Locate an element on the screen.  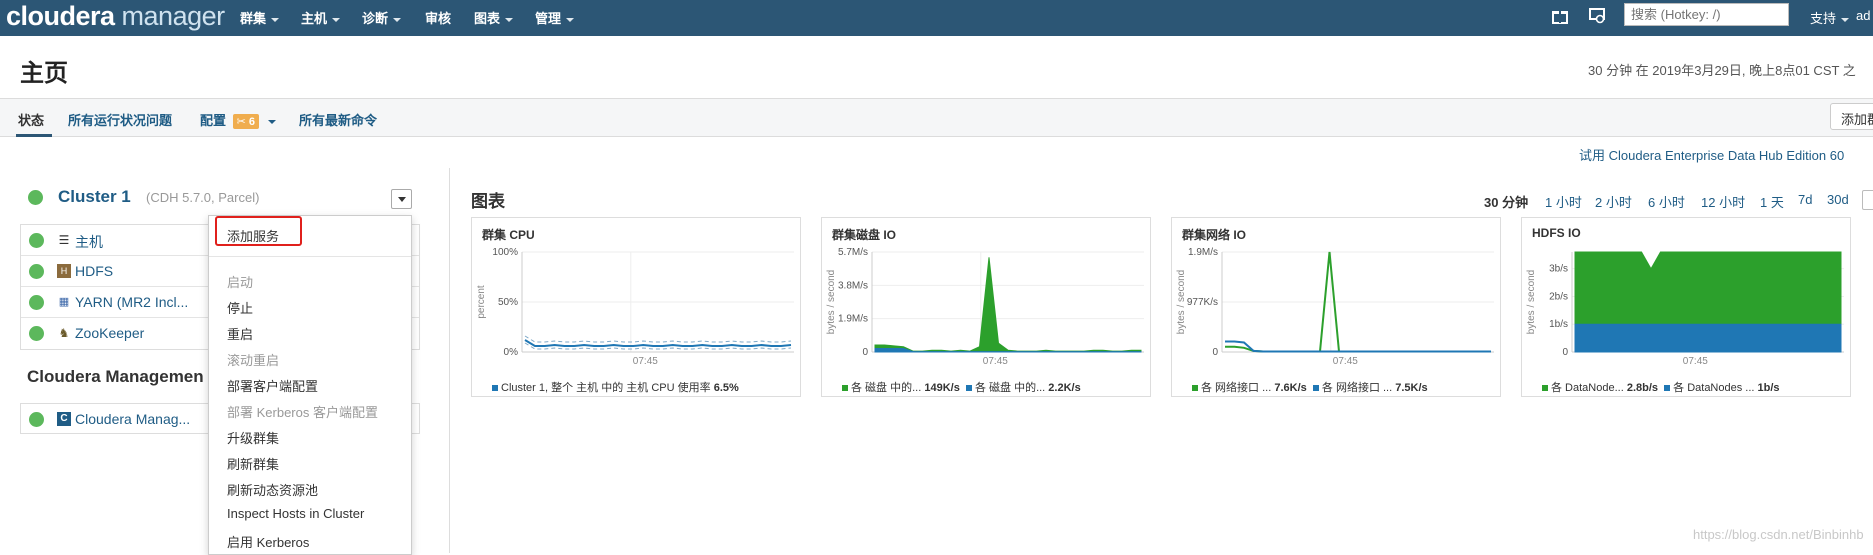
nav-clusters: 群集 is located at coordinates (260, 17).